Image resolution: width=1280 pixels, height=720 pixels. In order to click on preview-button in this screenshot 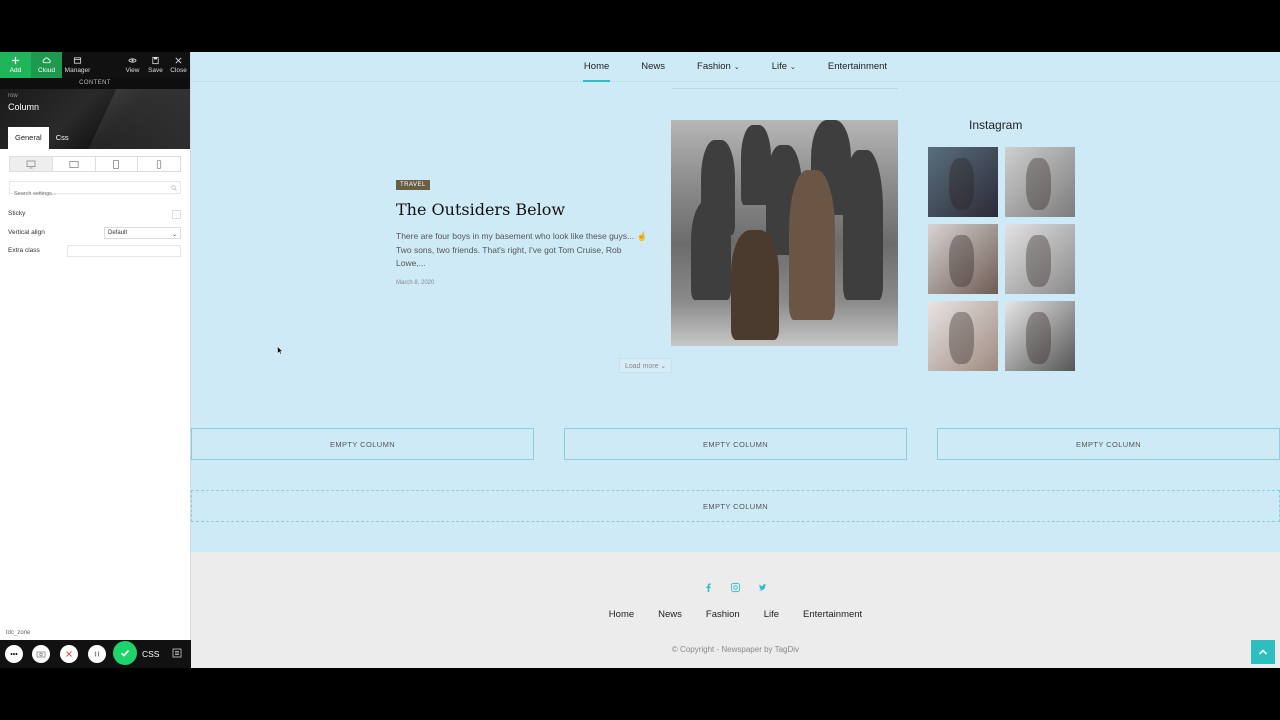, I will do `click(41, 654)`.